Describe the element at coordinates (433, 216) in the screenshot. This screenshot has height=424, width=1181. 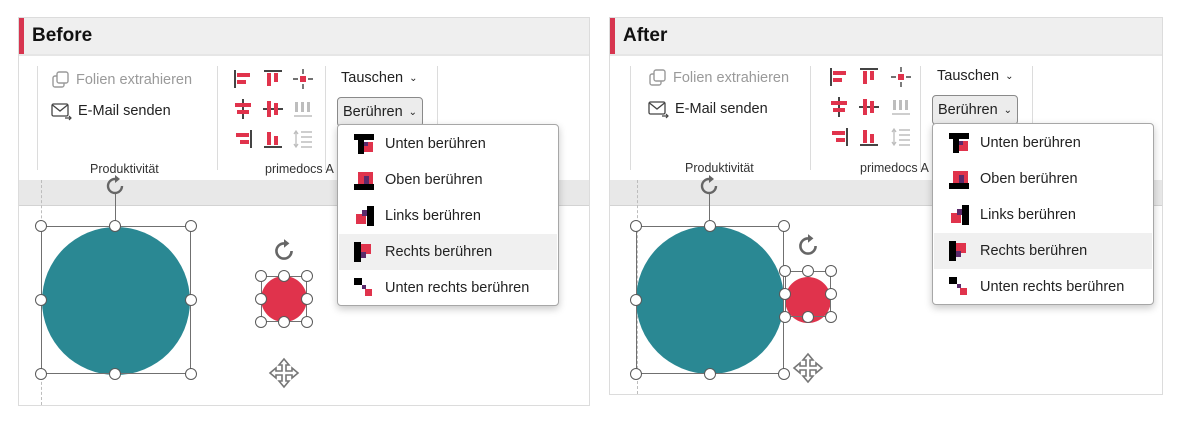
I see `menu-item-label: Links berühren` at that location.